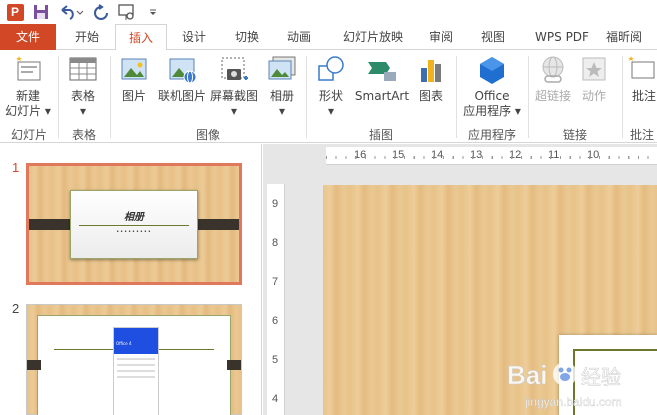 The height and width of the screenshot is (415, 657). I want to click on group-label-apps: 应用程序, so click(491, 135).